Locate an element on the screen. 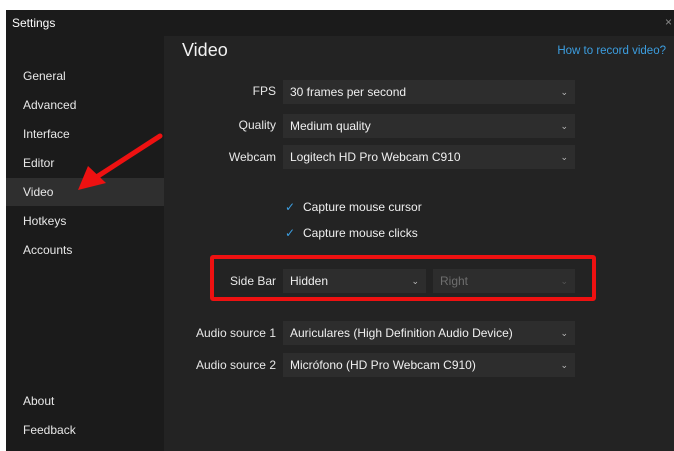 The height and width of the screenshot is (451, 674). fps-label: FPS is located at coordinates (264, 91).